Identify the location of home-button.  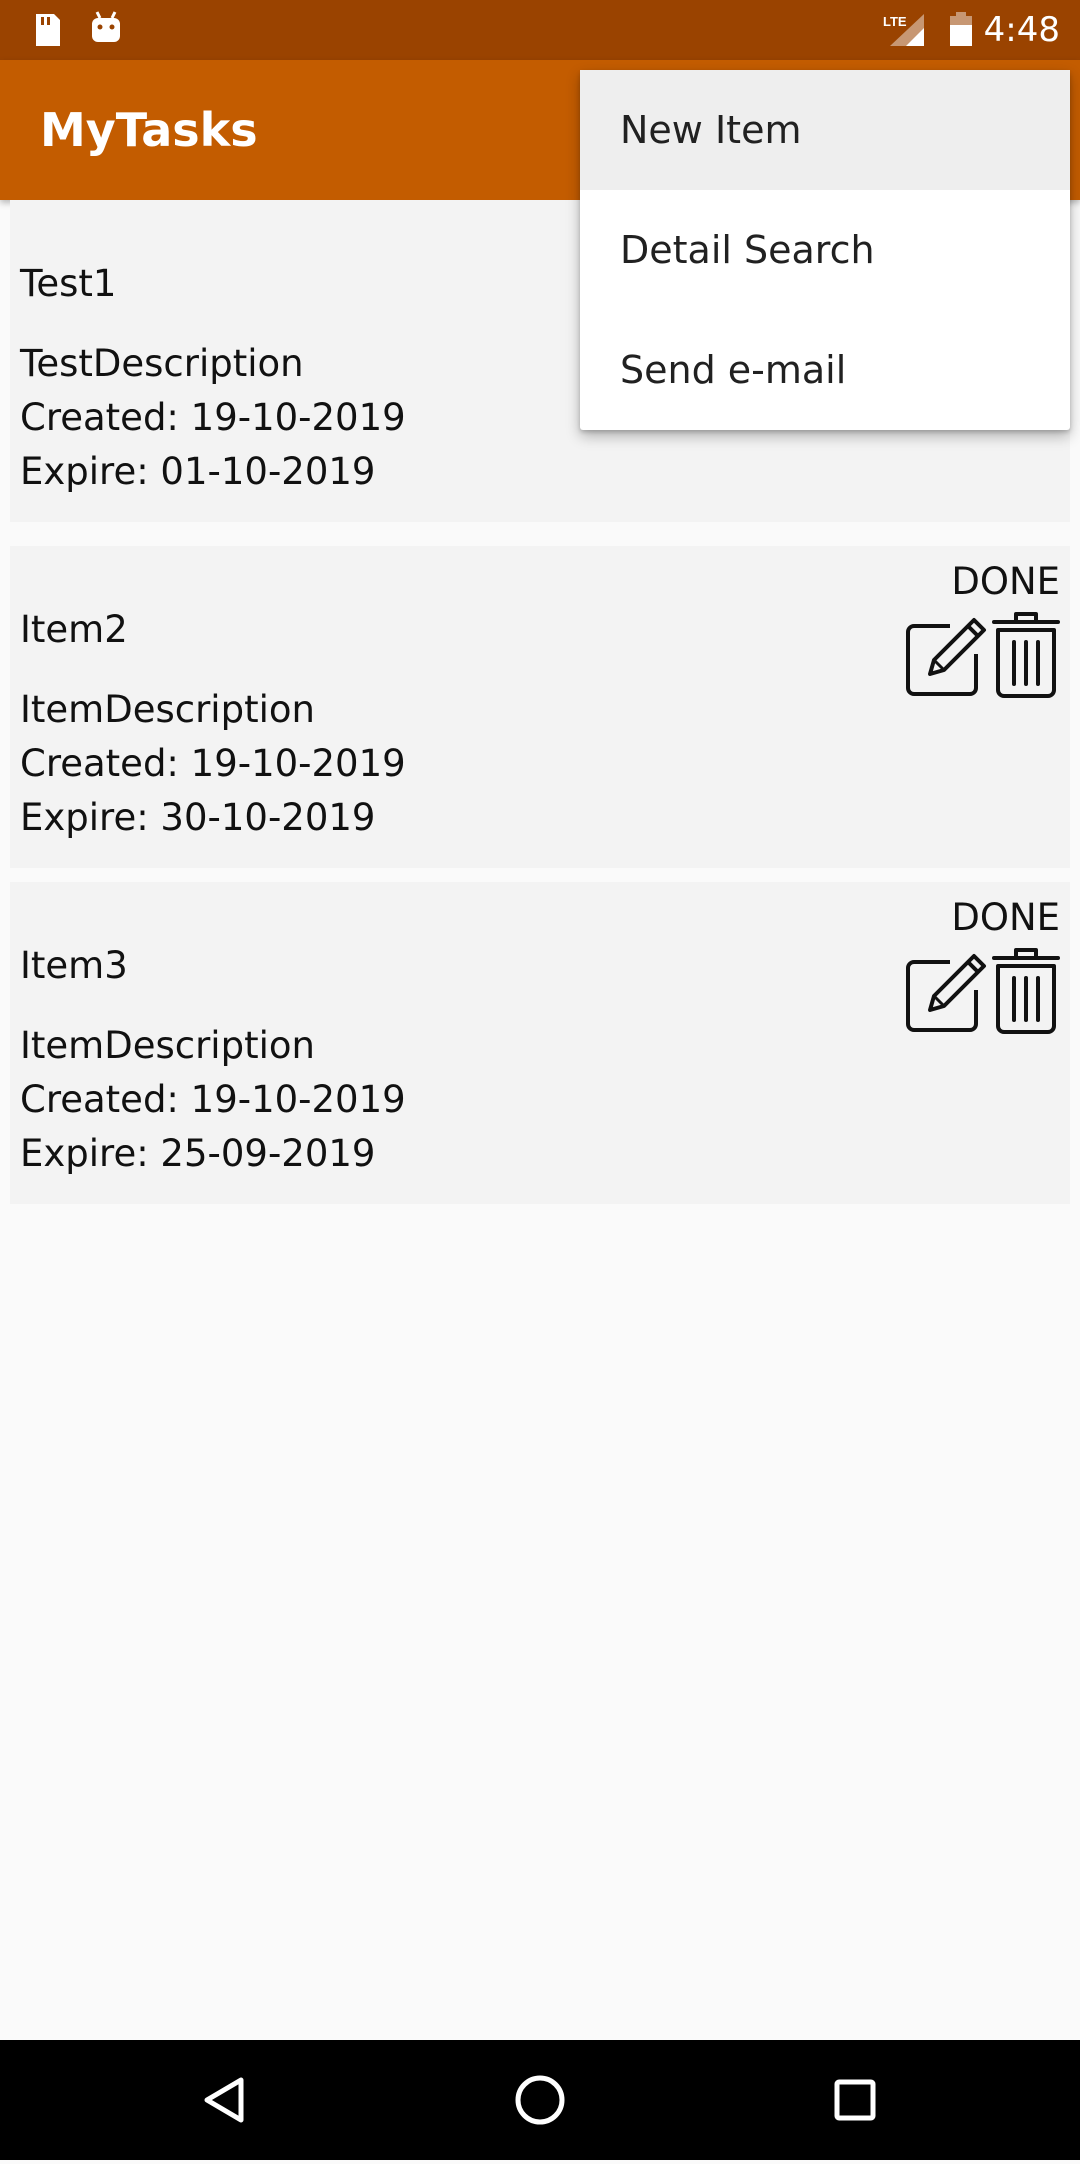
(540, 2100).